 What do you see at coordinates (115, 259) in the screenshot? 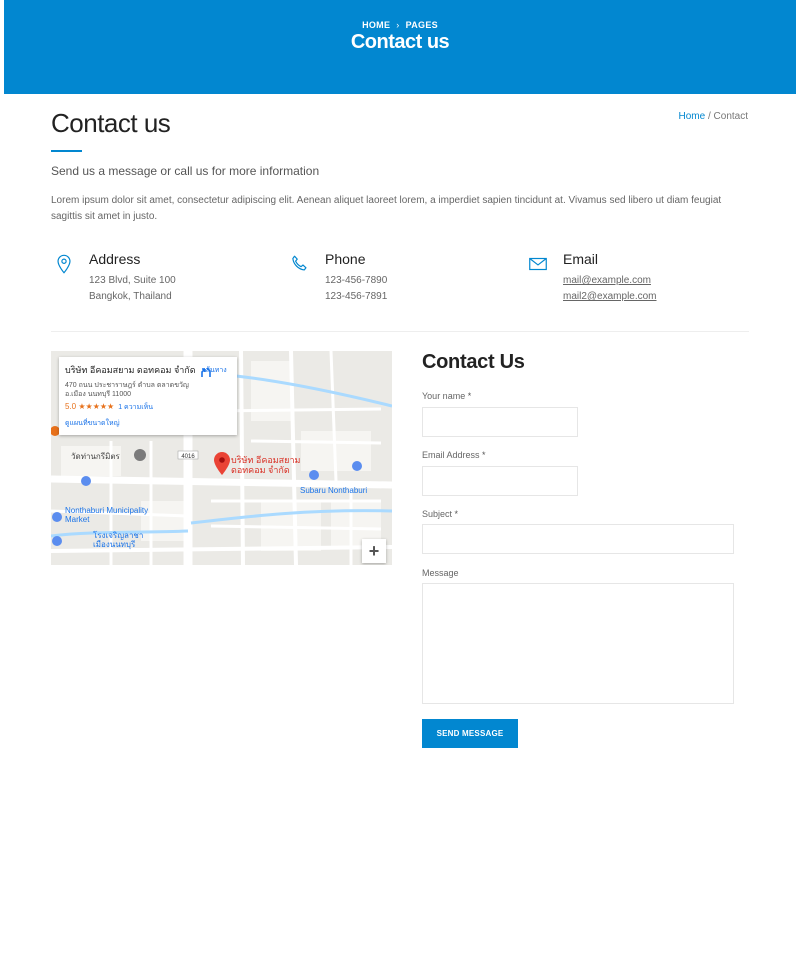
I see `address-title: Address` at bounding box center [115, 259].